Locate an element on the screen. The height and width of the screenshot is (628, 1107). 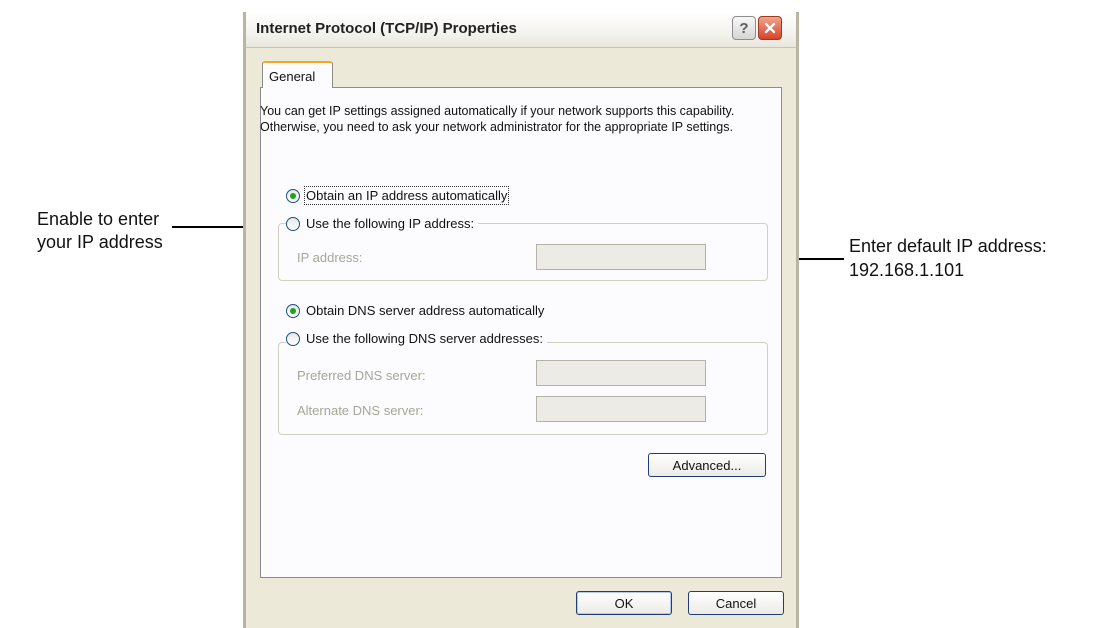
alternate-dns-label: Alternate DNS server: is located at coordinates (360, 410).